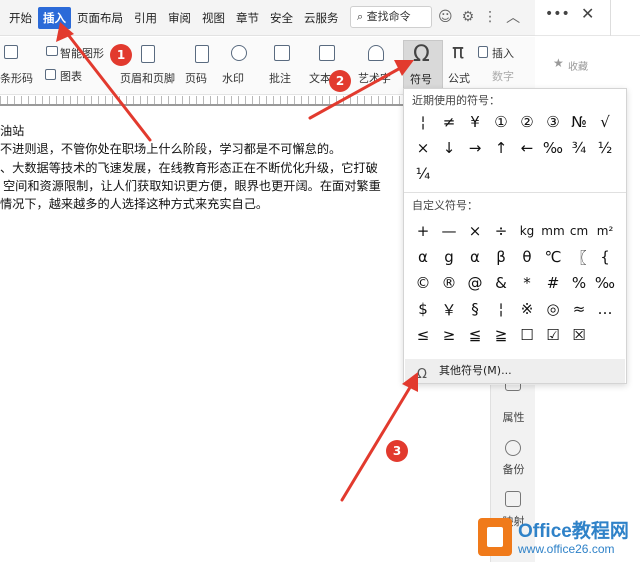 The height and width of the screenshot is (562, 640). What do you see at coordinates (121, 55) in the screenshot?
I see `annotation-badge-1: 1` at bounding box center [121, 55].